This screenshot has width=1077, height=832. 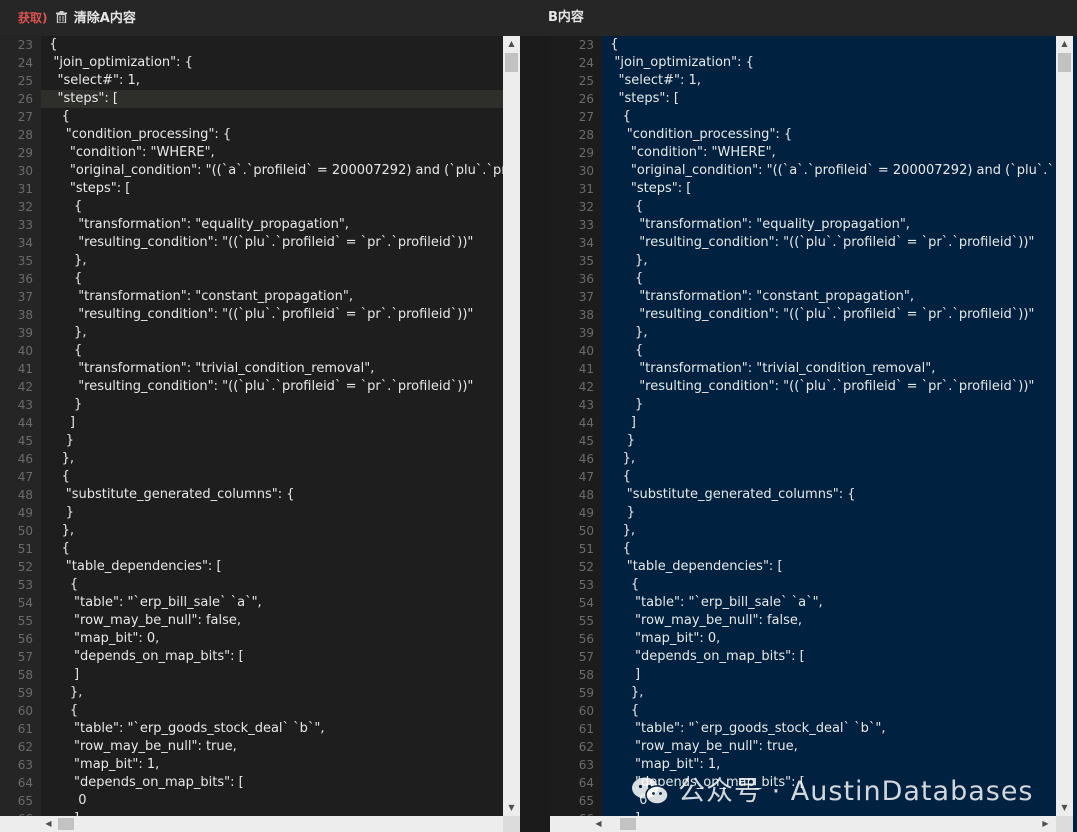 What do you see at coordinates (61, 17) in the screenshot?
I see `trash-icon` at bounding box center [61, 17].